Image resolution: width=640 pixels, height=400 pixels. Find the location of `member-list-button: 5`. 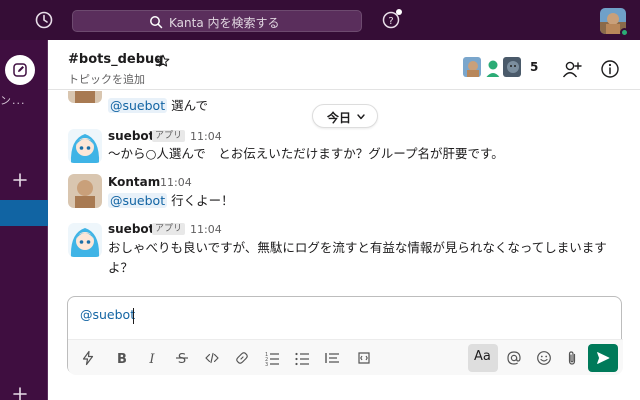

member-list-button: 5 is located at coordinates (500, 68).